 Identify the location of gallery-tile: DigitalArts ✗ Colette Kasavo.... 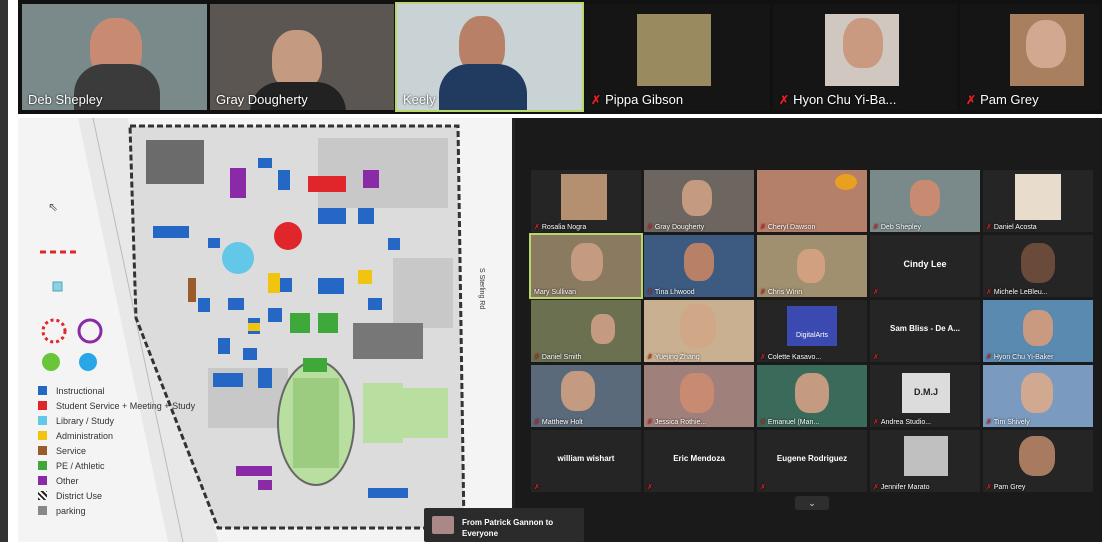
(812, 331).